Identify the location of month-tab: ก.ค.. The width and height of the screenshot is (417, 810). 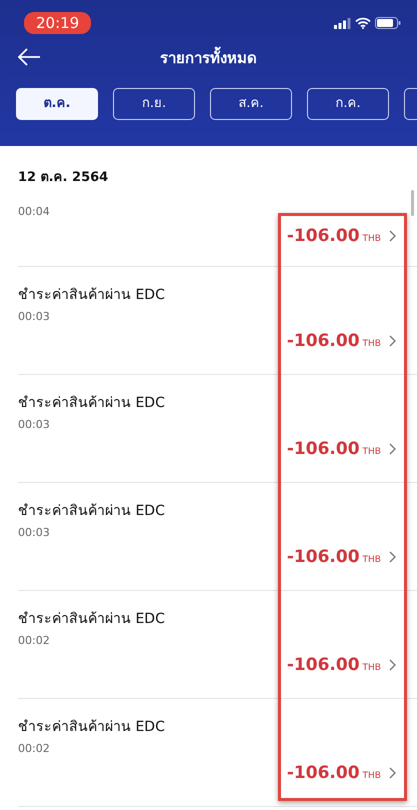
(348, 104).